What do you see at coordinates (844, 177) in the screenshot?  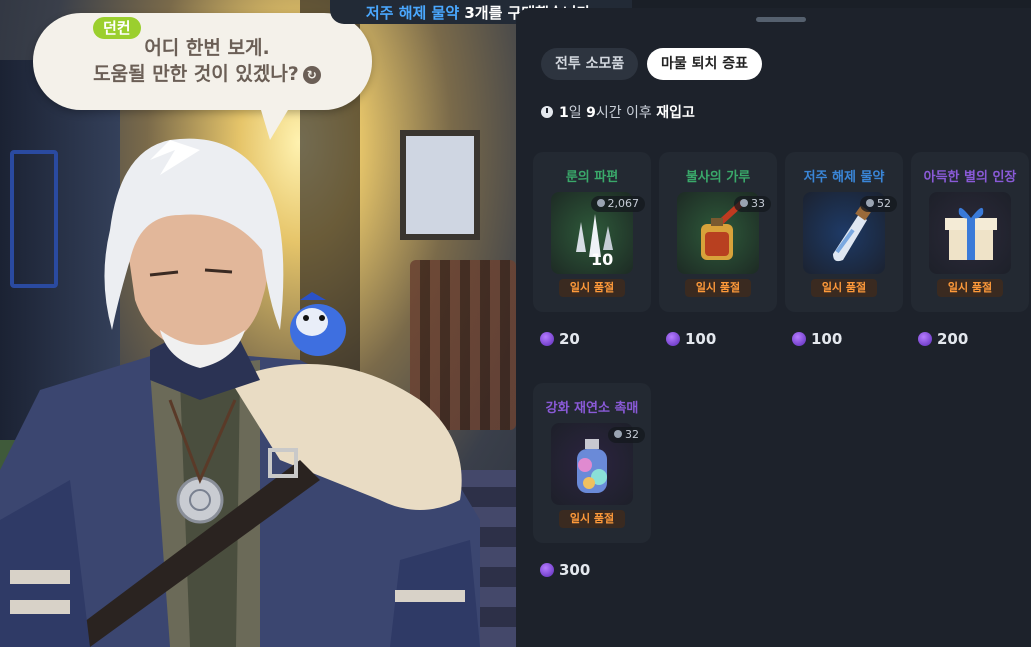 I see `item-name: 저주 해제 물약` at bounding box center [844, 177].